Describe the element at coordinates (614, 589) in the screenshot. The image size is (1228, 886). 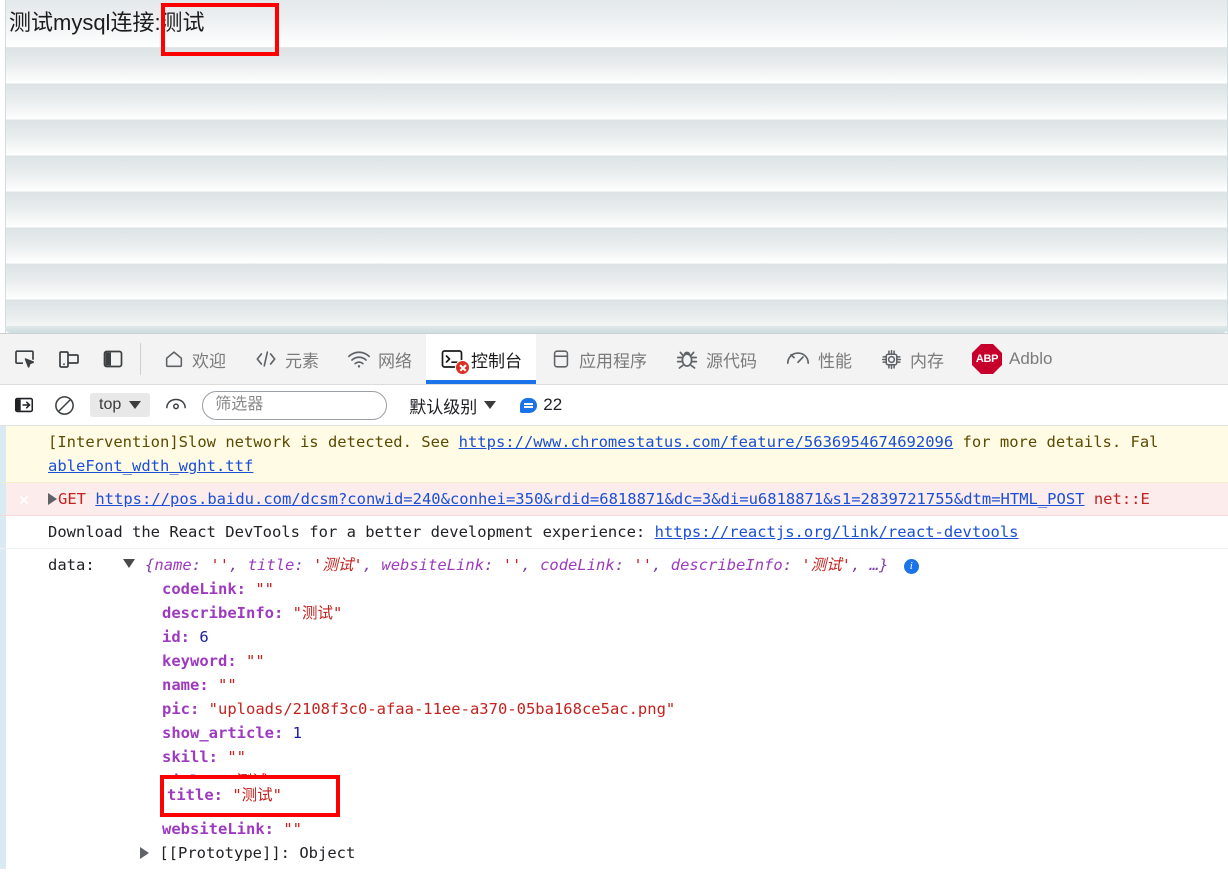
I see `object-property-row: codeLink: ""` at that location.